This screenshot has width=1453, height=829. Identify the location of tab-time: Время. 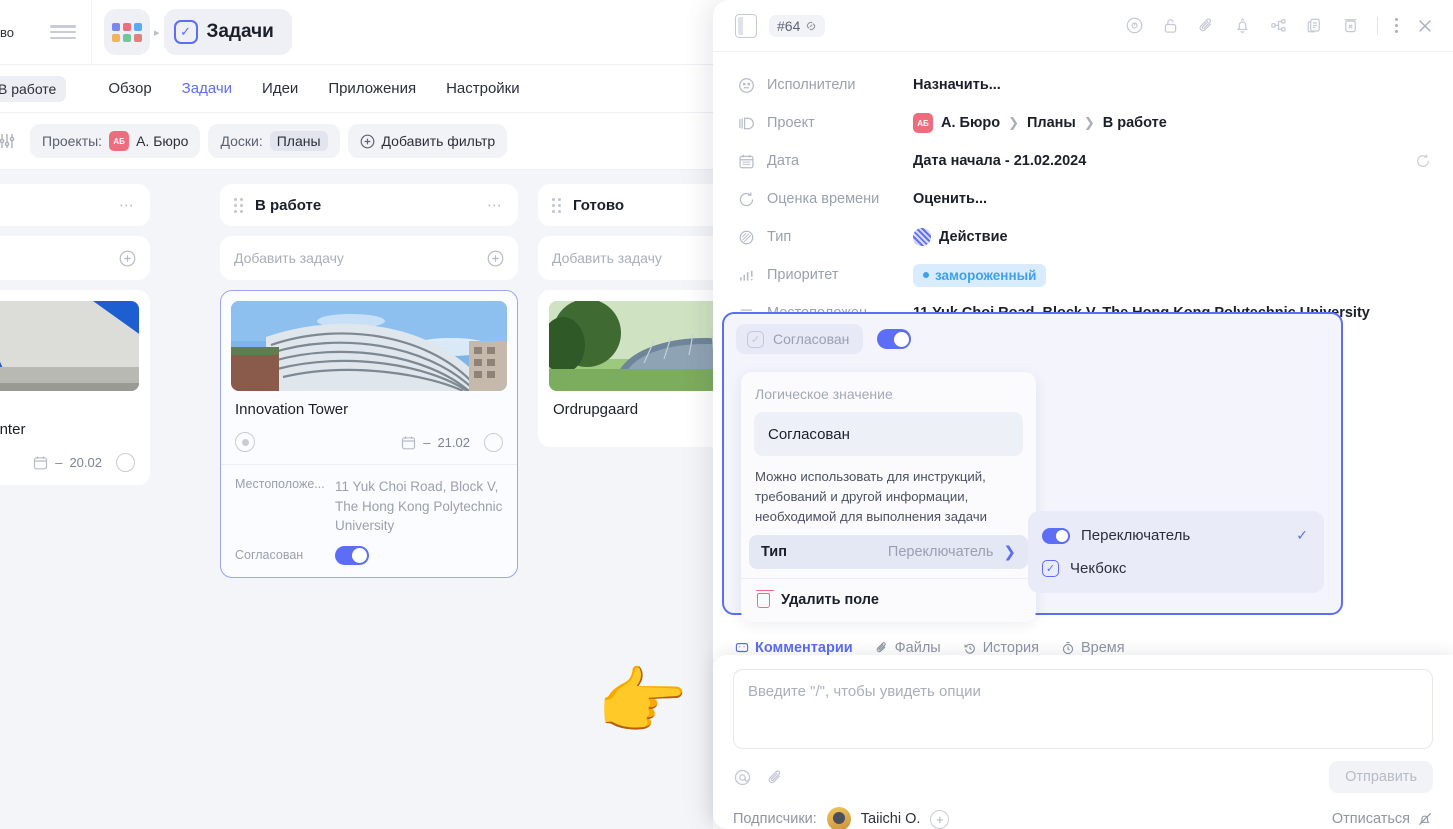
(1093, 648).